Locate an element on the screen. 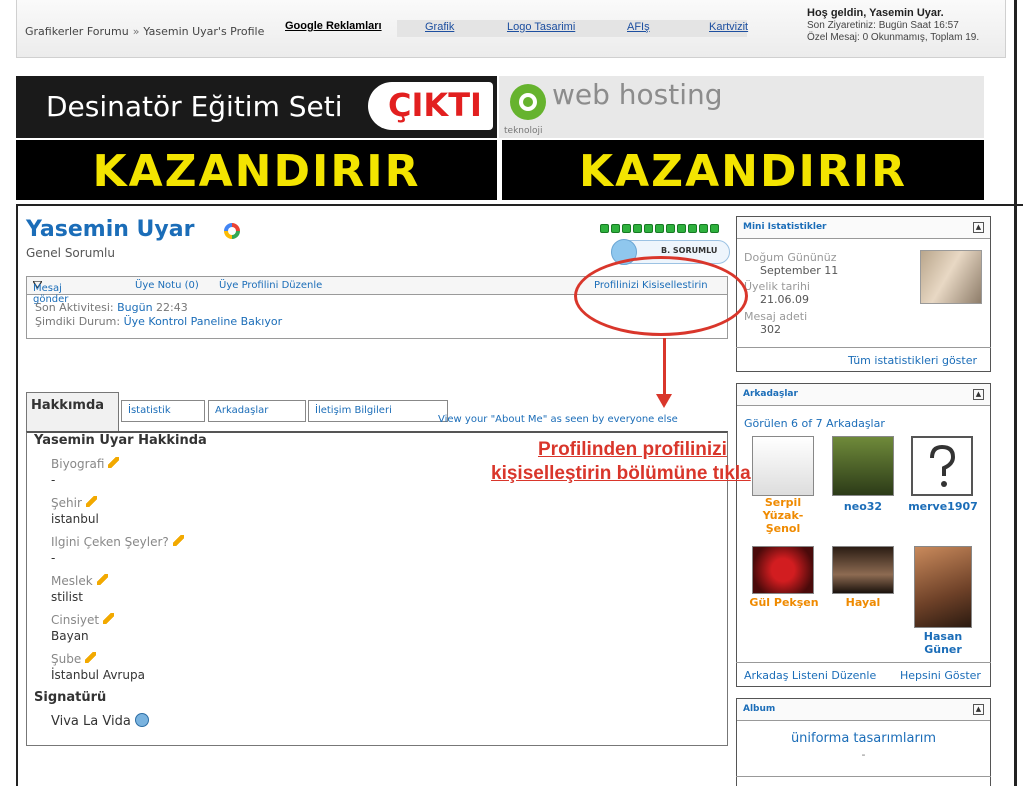 Image resolution: width=1023 pixels, height=786 pixels. award-badge-text: B. SORUMLU is located at coordinates (689, 250).